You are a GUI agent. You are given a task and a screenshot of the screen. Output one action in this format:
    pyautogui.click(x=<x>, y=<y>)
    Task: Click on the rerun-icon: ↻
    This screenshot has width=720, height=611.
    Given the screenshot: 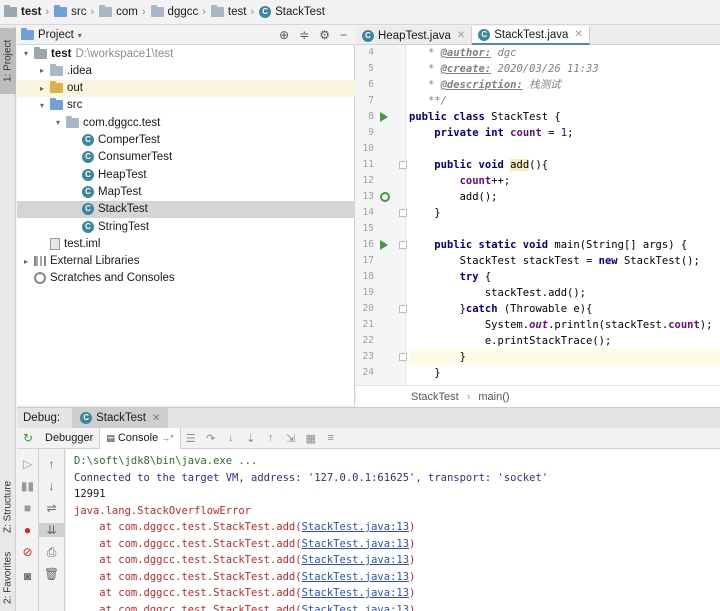 What is the action you would take?
    pyautogui.click(x=28, y=438)
    